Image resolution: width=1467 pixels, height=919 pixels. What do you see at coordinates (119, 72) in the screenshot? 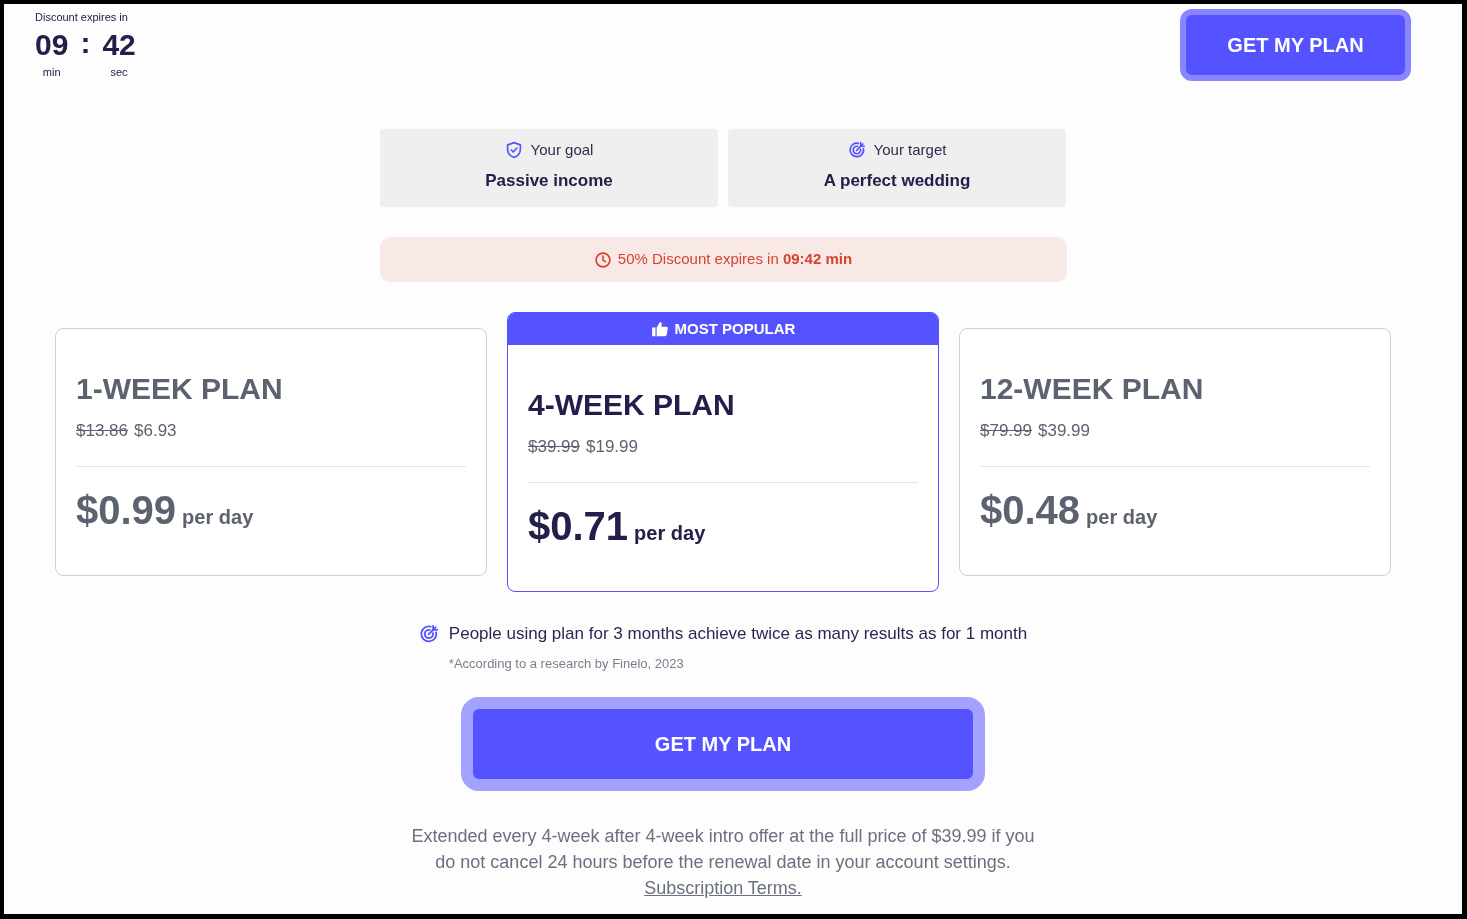
I see `timer-unit: sec` at bounding box center [119, 72].